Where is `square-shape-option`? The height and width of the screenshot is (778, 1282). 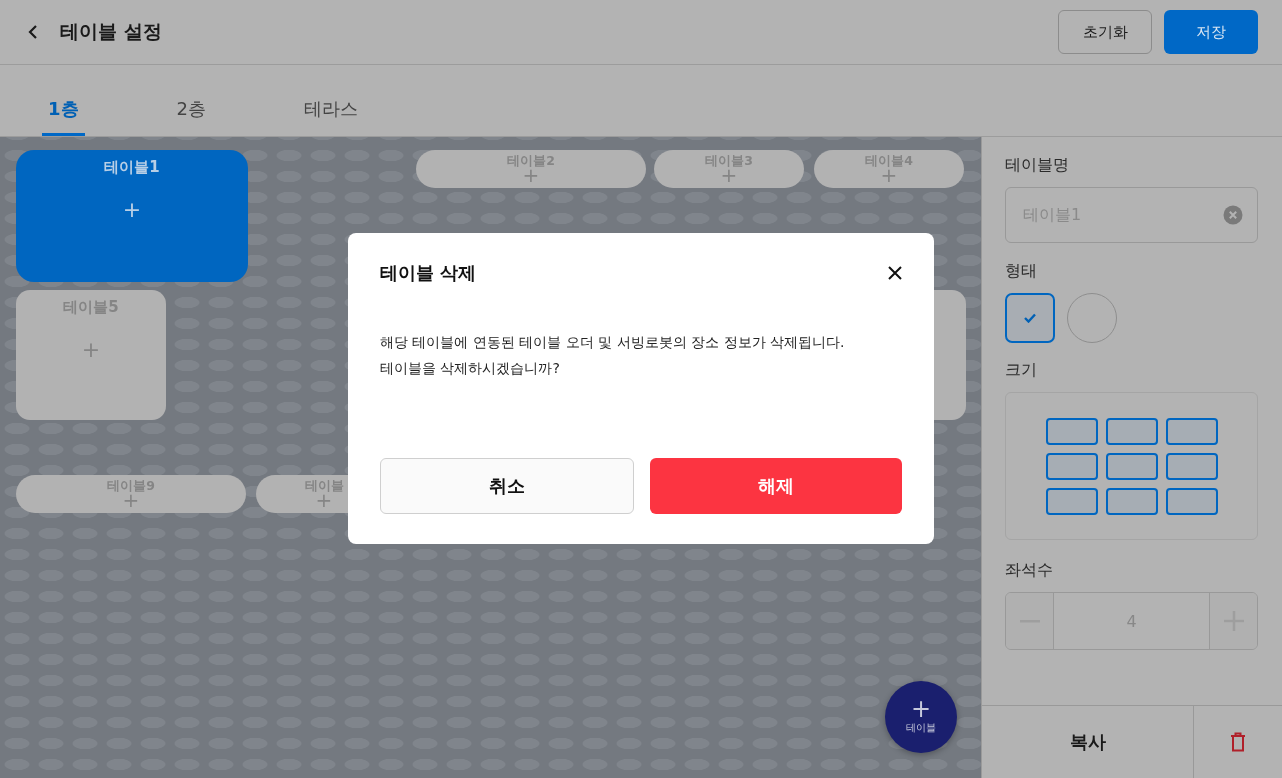 square-shape-option is located at coordinates (1030, 318).